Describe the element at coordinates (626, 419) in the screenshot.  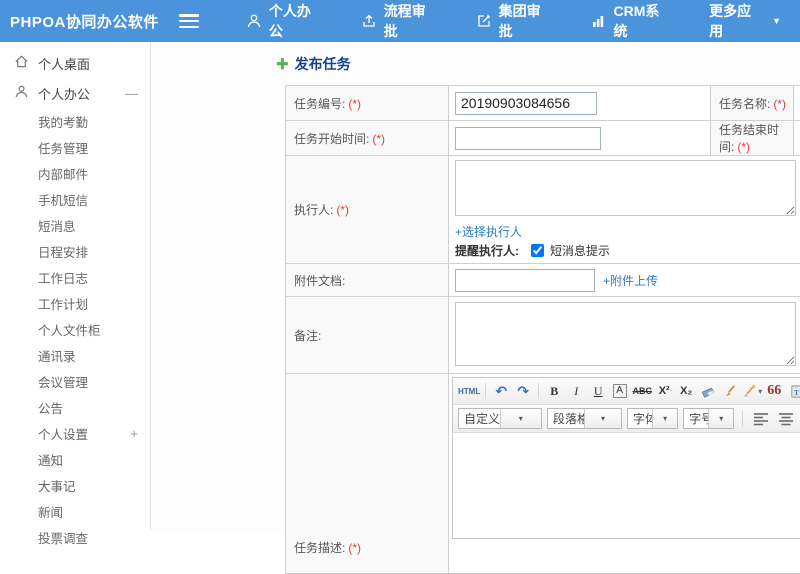
I see `editor-toolbar-row2: 自定义标题▾ 段落格式▾ 字体▾ 字号▾` at that location.